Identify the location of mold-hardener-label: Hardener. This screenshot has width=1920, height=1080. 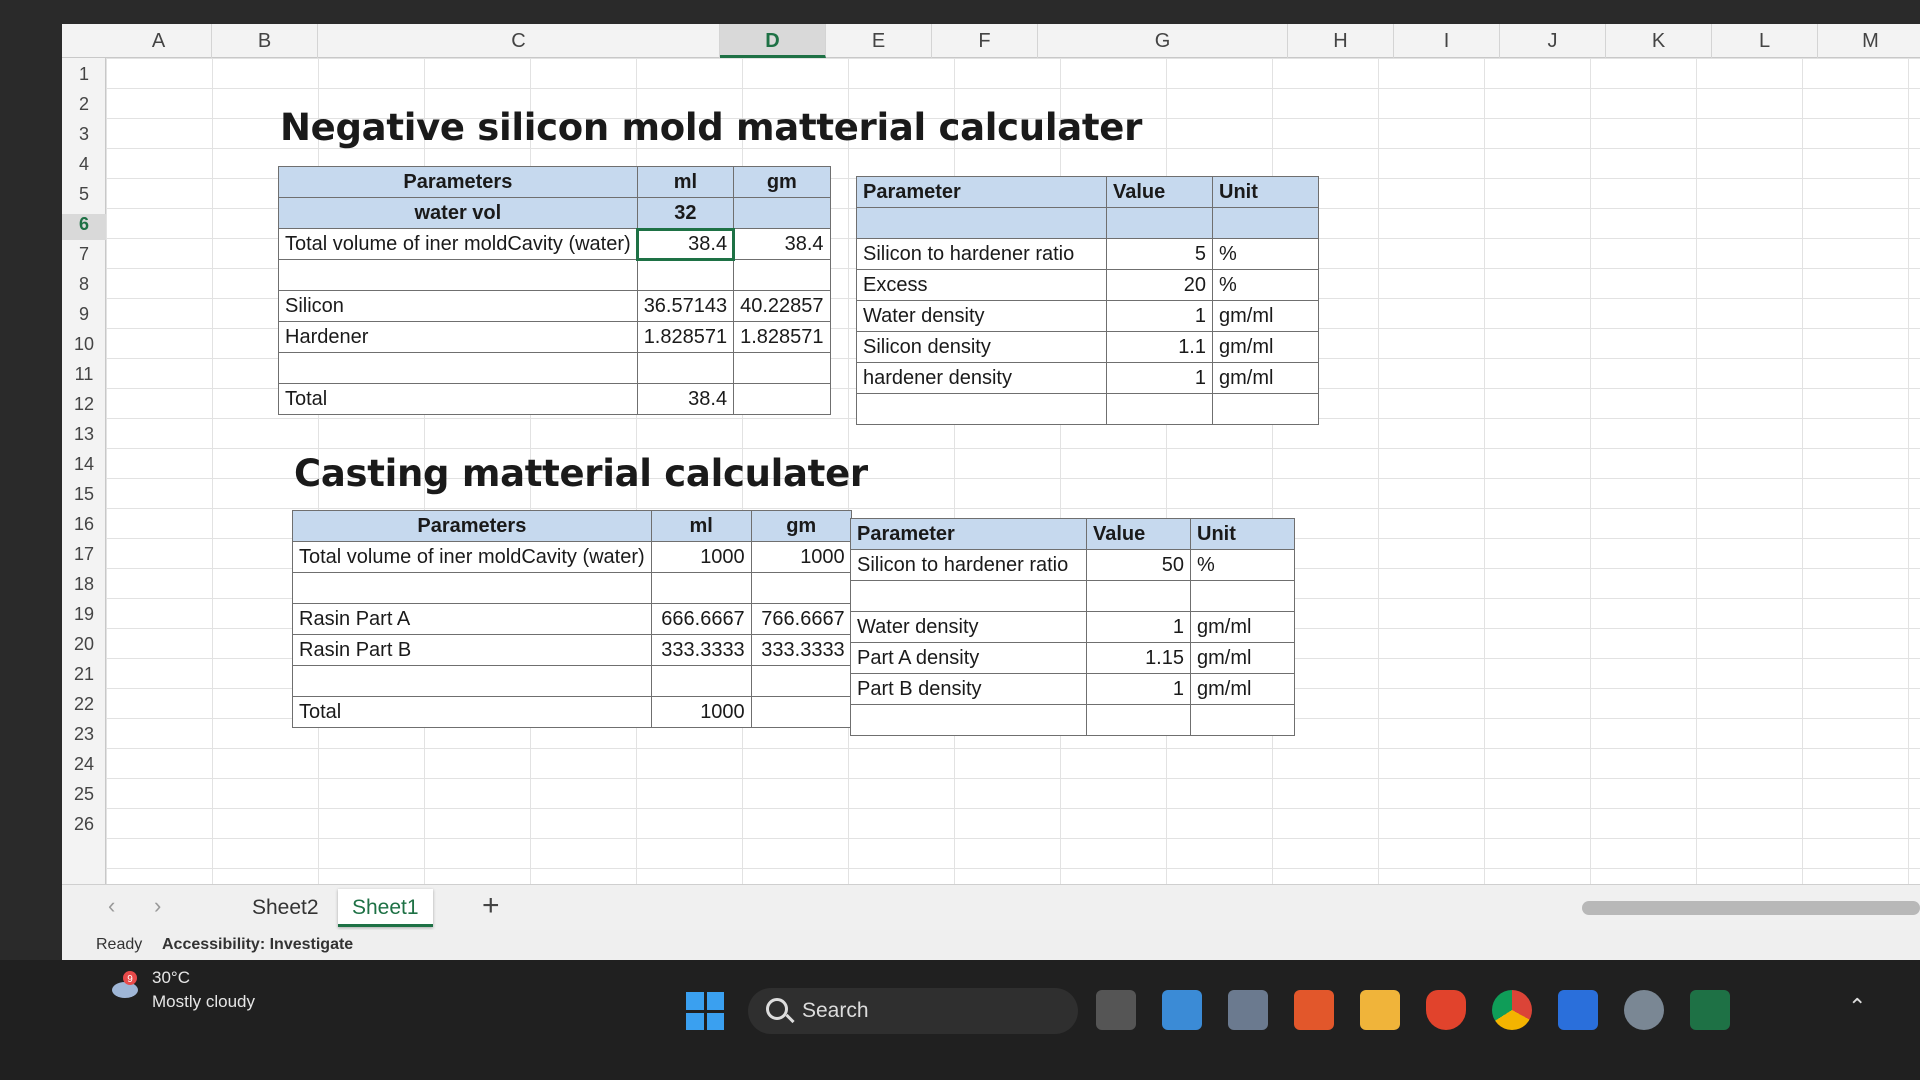
(458, 337).